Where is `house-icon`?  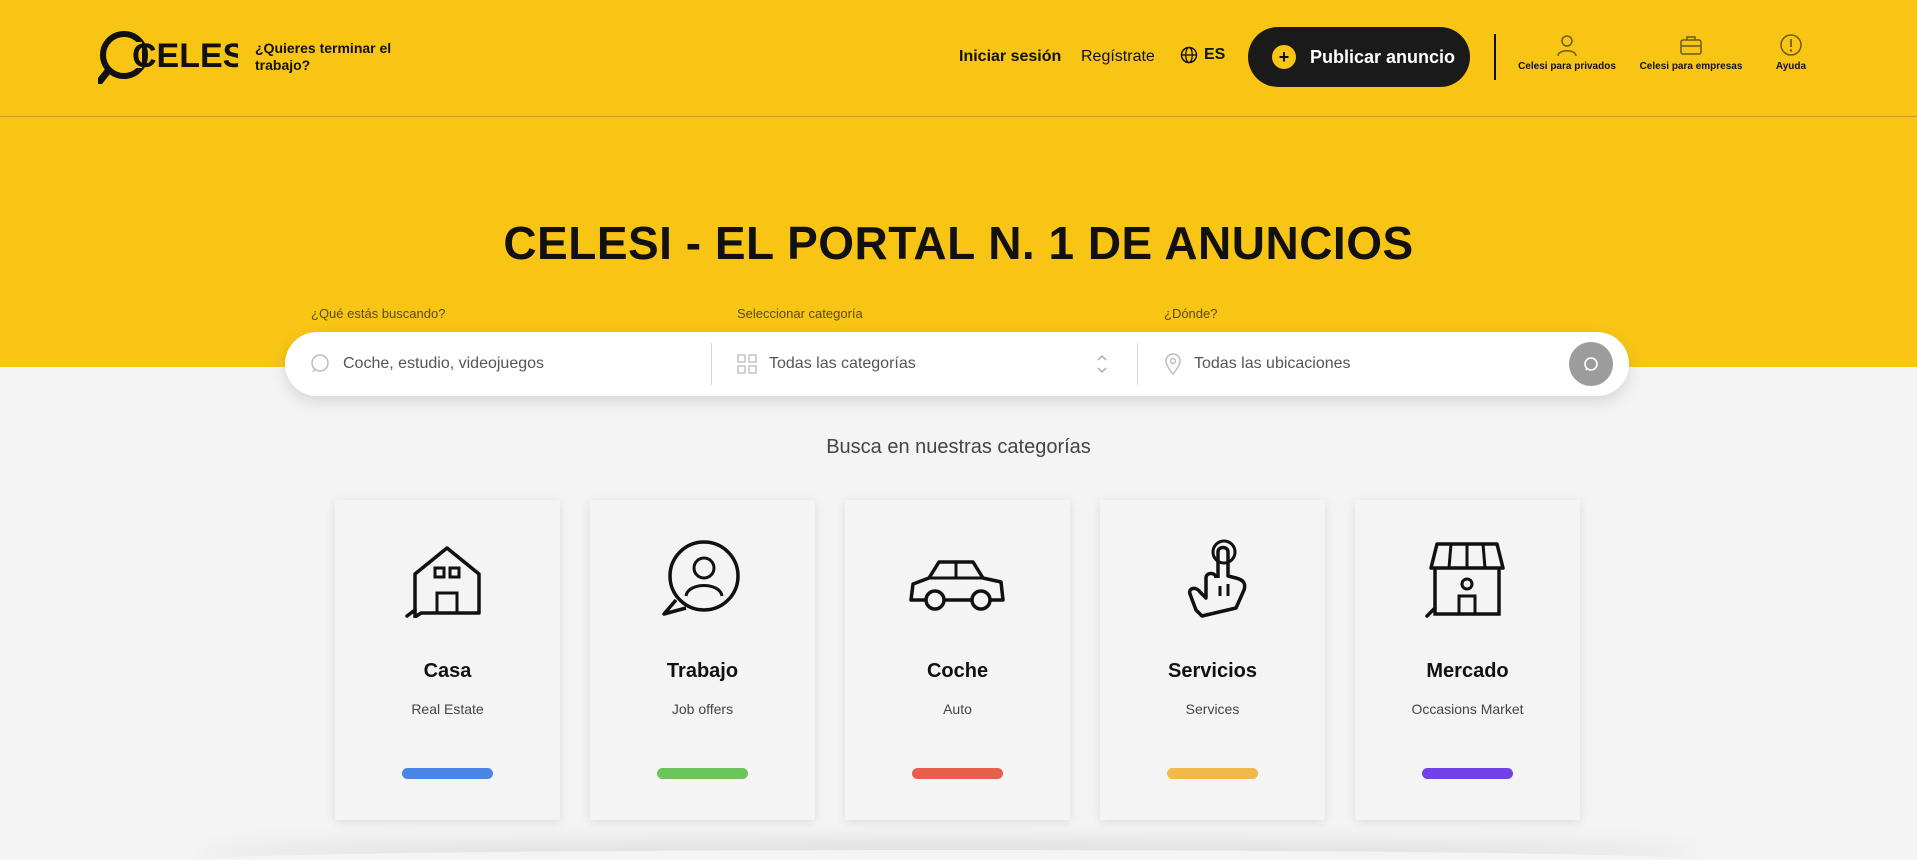
house-icon is located at coordinates (443, 582).